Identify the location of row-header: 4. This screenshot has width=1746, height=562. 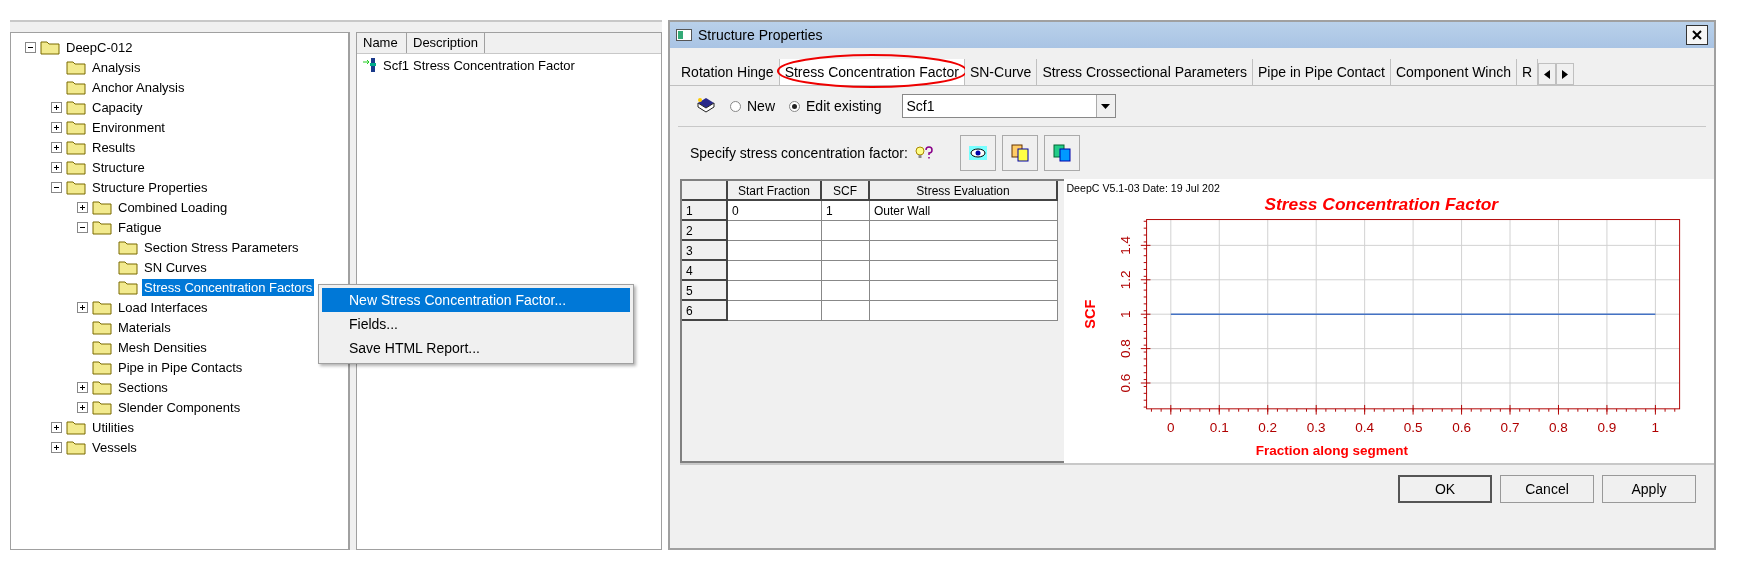
(705, 271).